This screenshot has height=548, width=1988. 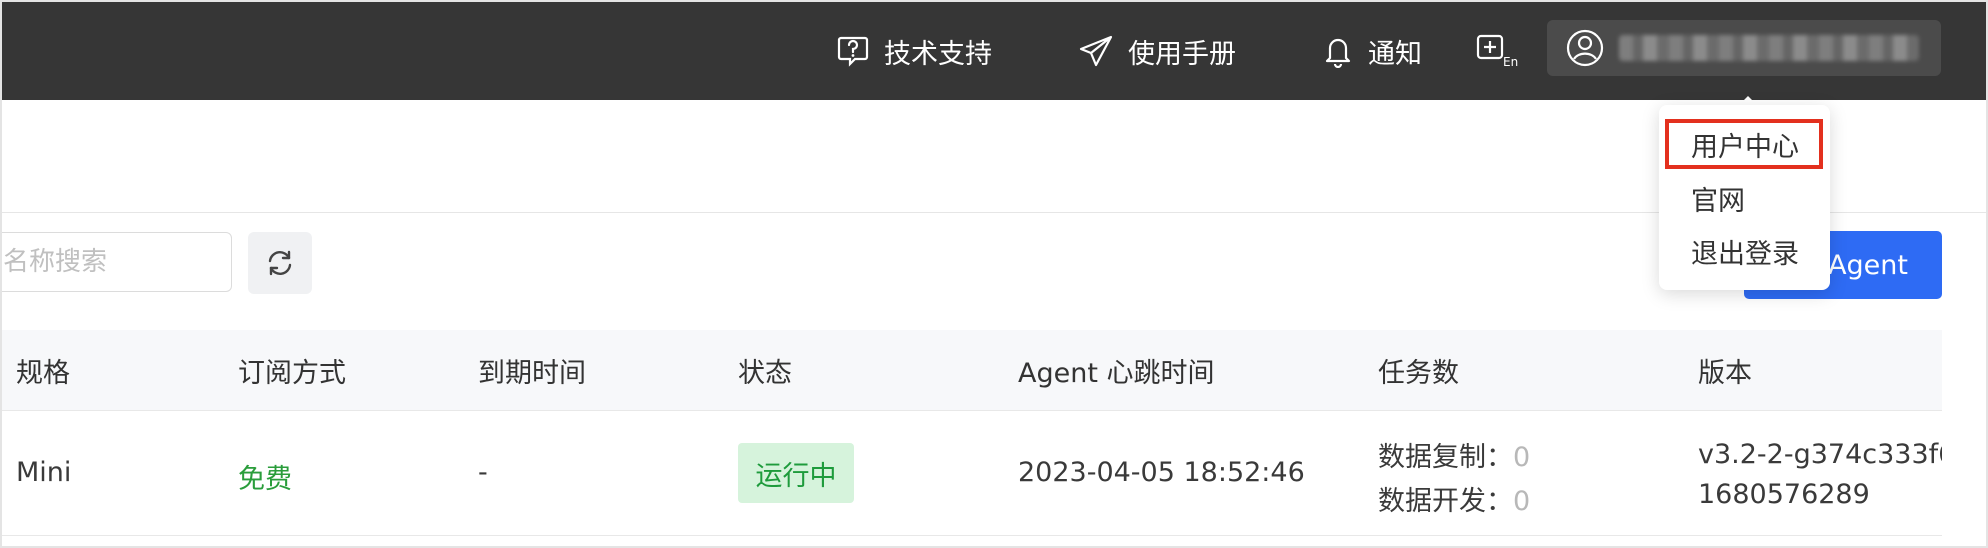 I want to click on svg-text: En, so click(x=1510, y=62).